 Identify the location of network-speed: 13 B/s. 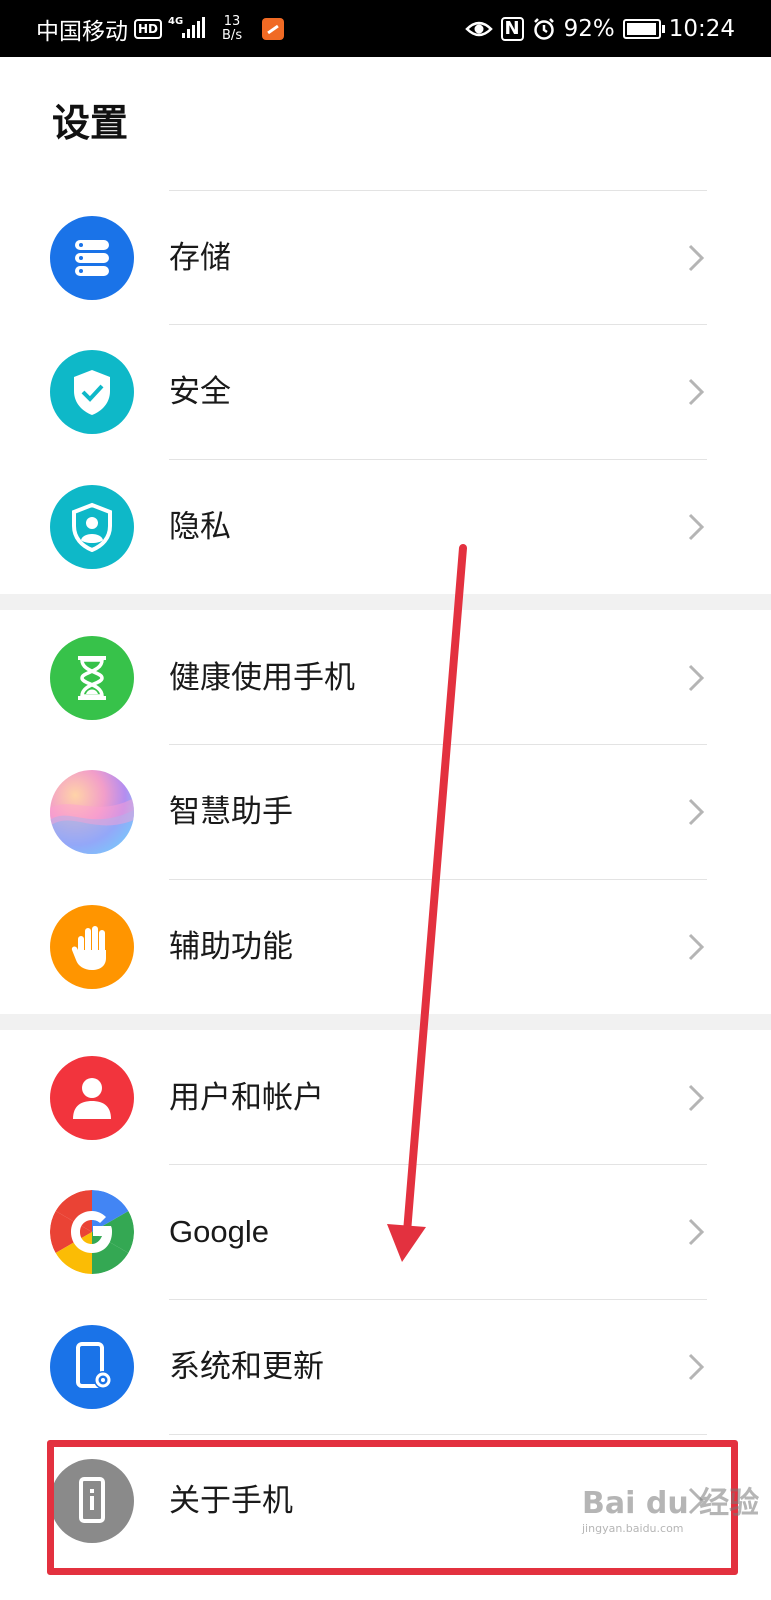
(232, 28).